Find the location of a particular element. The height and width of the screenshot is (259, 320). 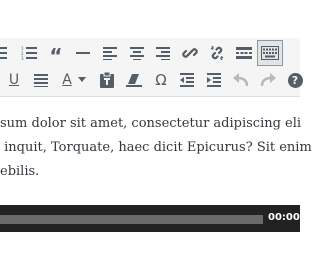

numbered-list-button: 123 is located at coordinates (29, 53).